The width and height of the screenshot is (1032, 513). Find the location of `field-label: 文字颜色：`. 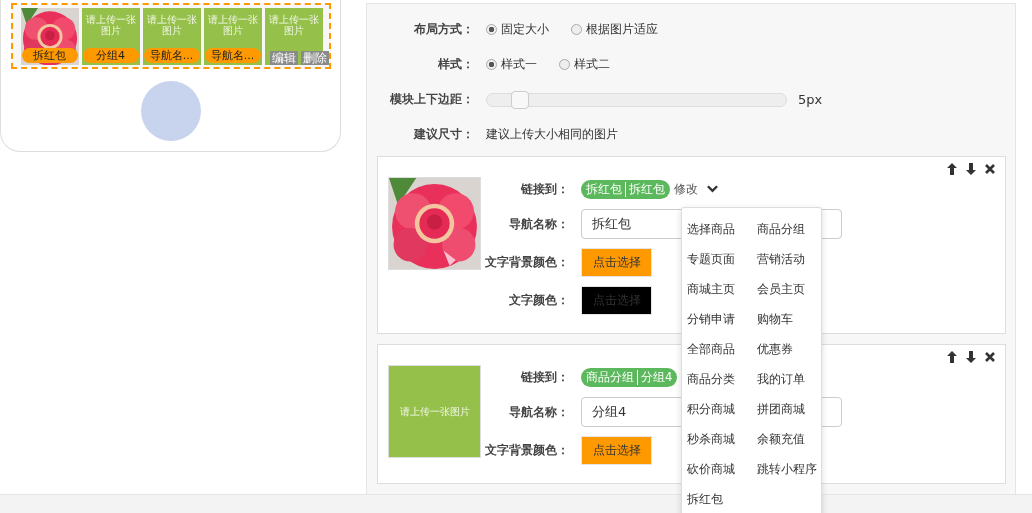

field-label: 文字颜色： is located at coordinates (539, 300).